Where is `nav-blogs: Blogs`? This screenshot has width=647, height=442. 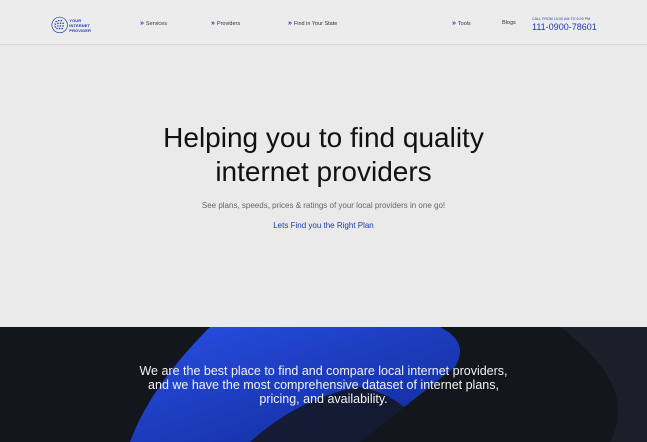
nav-blogs: Blogs is located at coordinates (509, 23).